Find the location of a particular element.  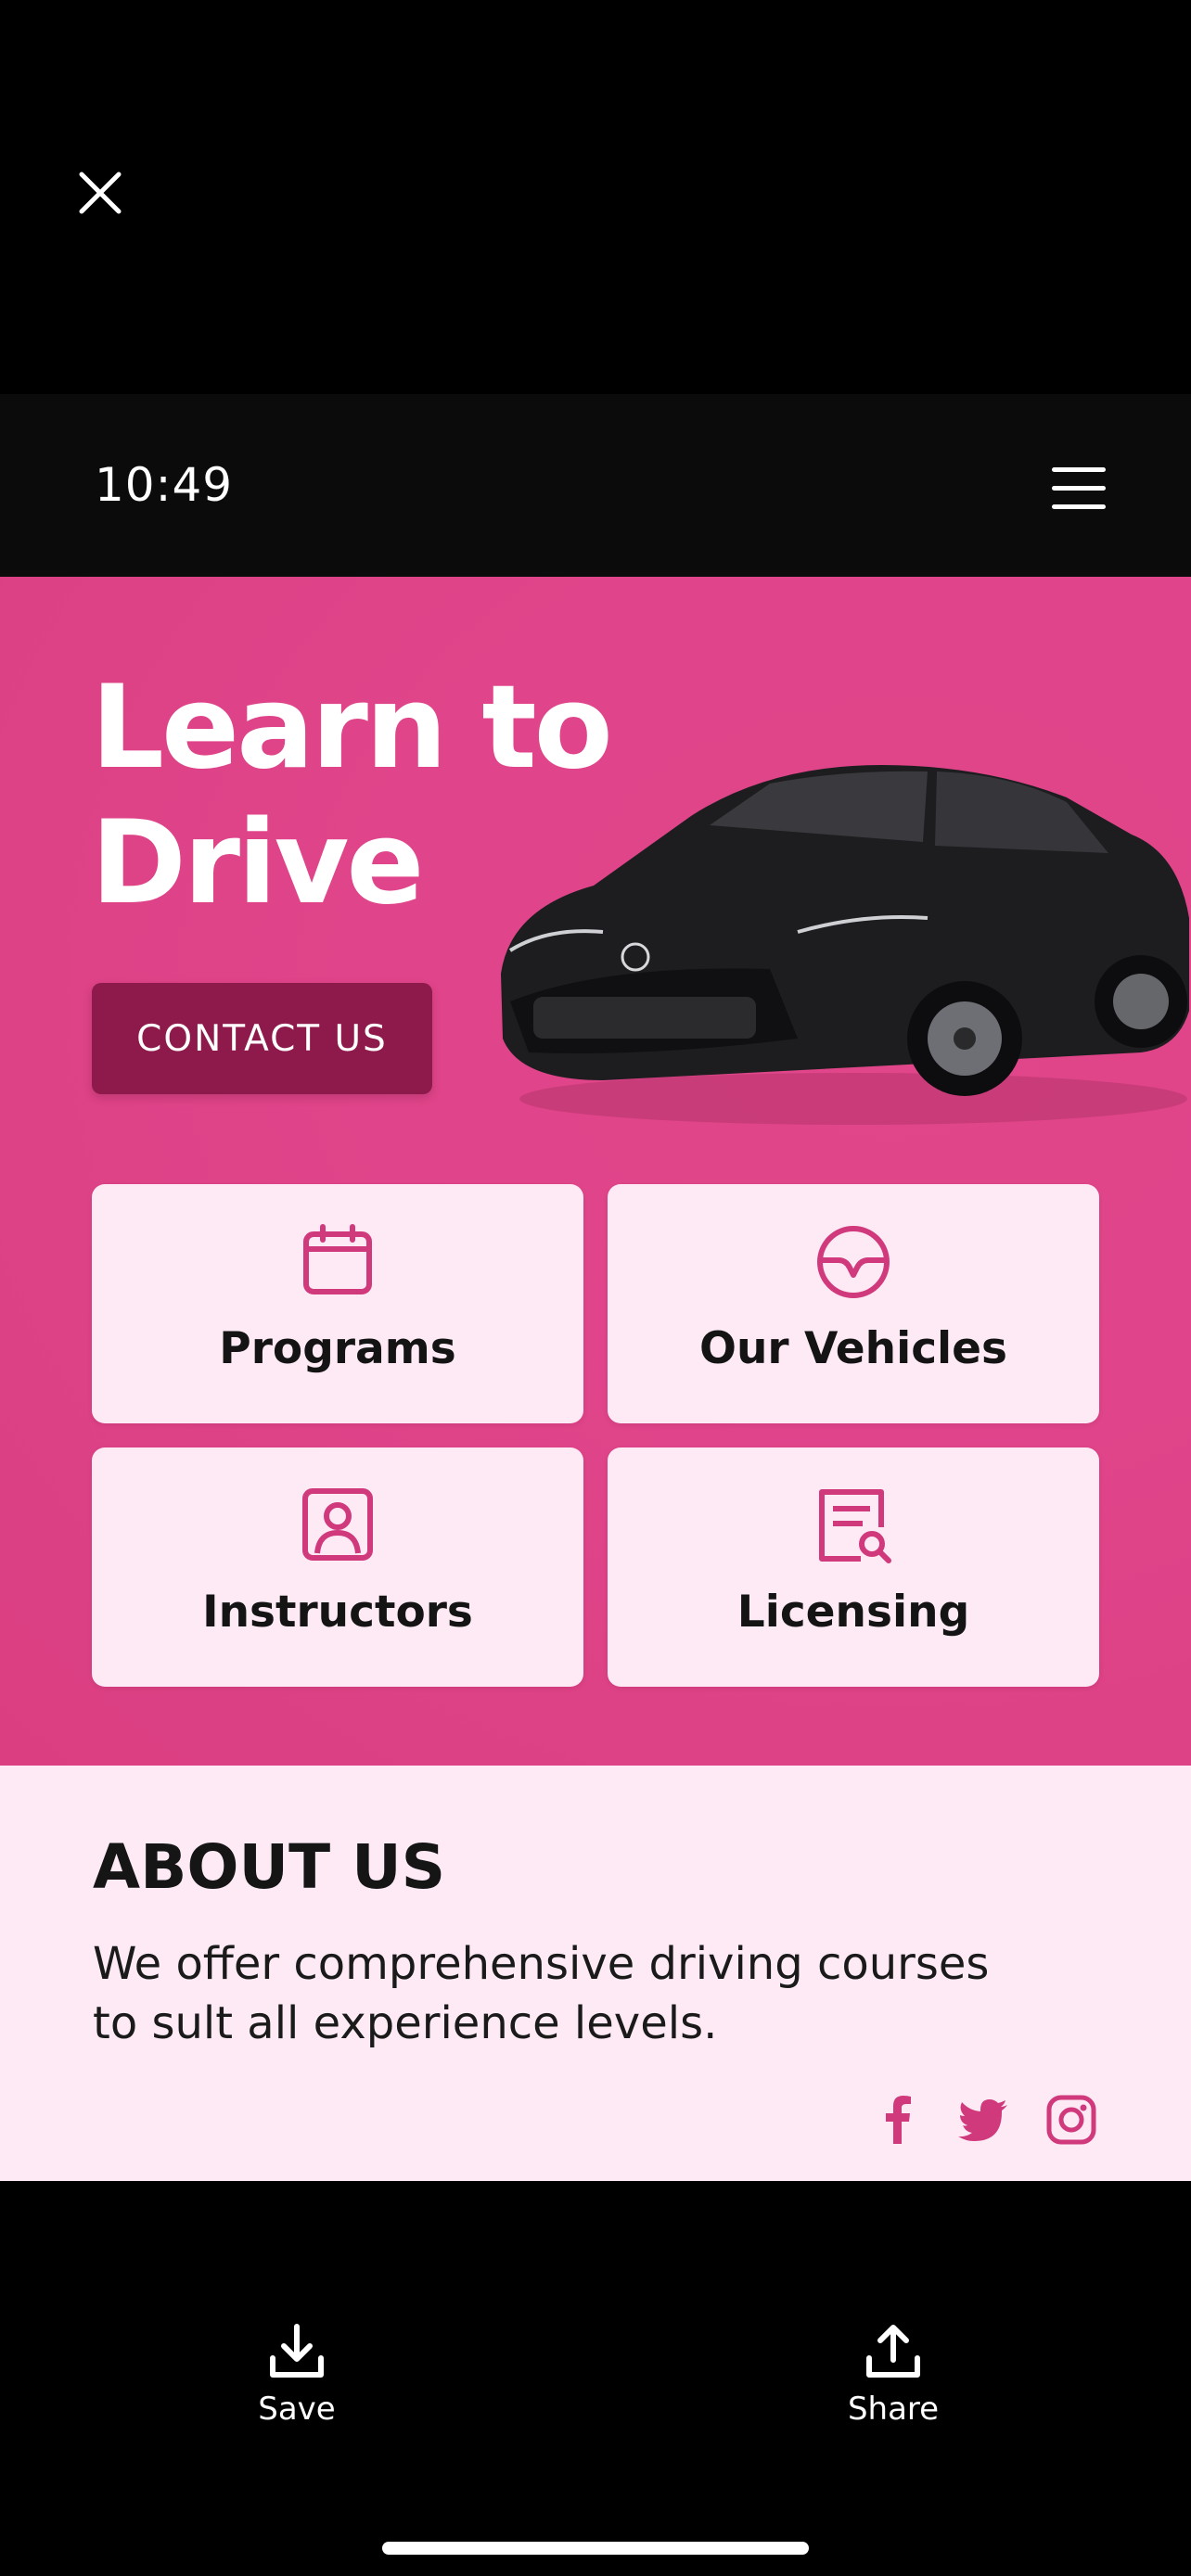

download-icon is located at coordinates (297, 2351).